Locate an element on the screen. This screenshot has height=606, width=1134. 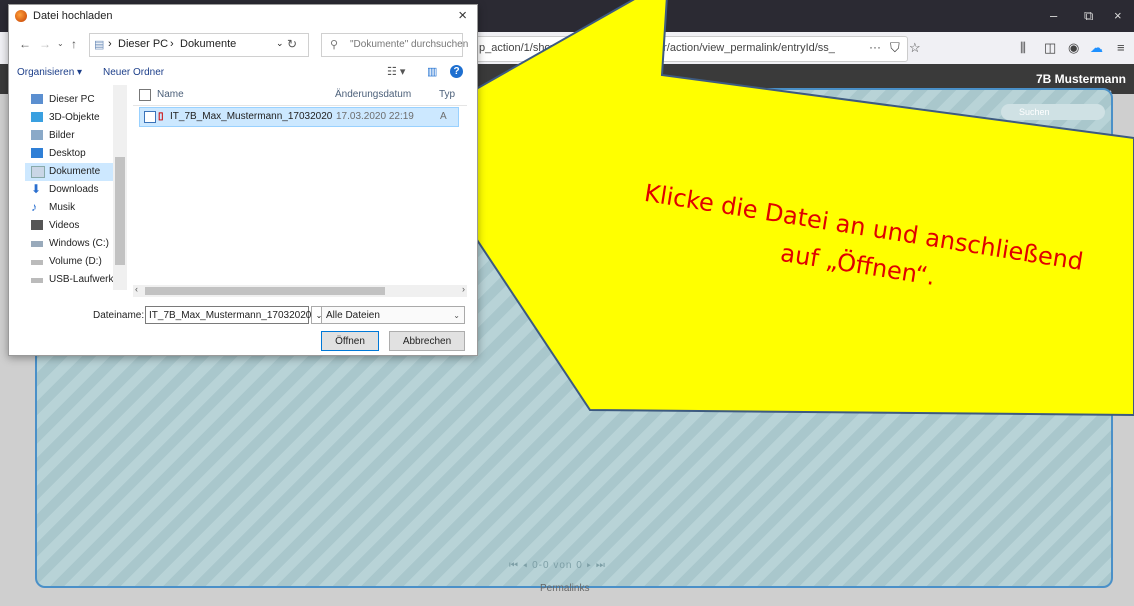
tree-label: Volume (D:) is located at coordinates (75, 261).